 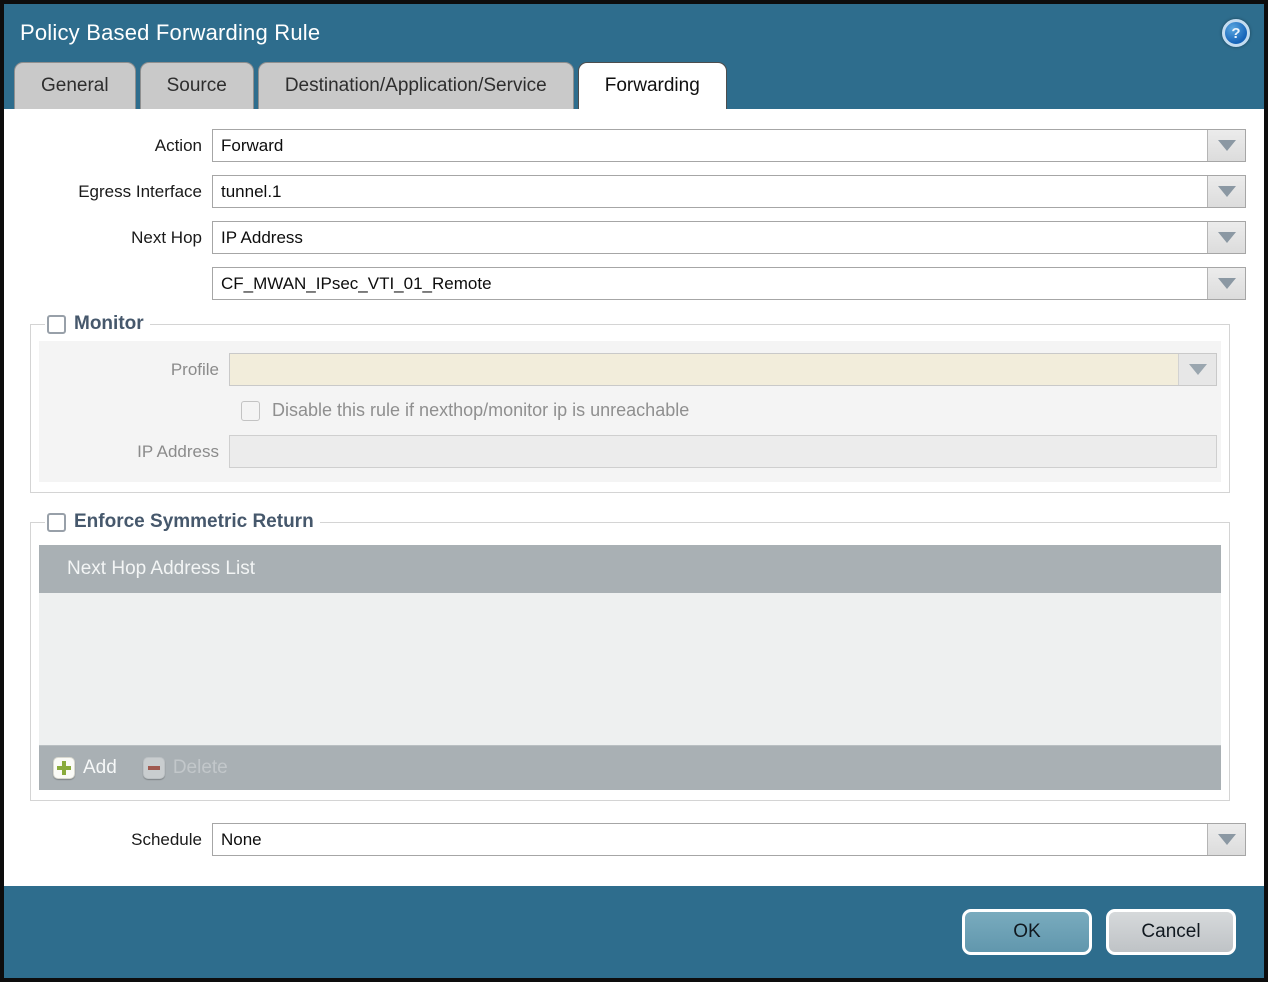 I want to click on monitor-ip-address-row: IP Address, so click(x=628, y=451).